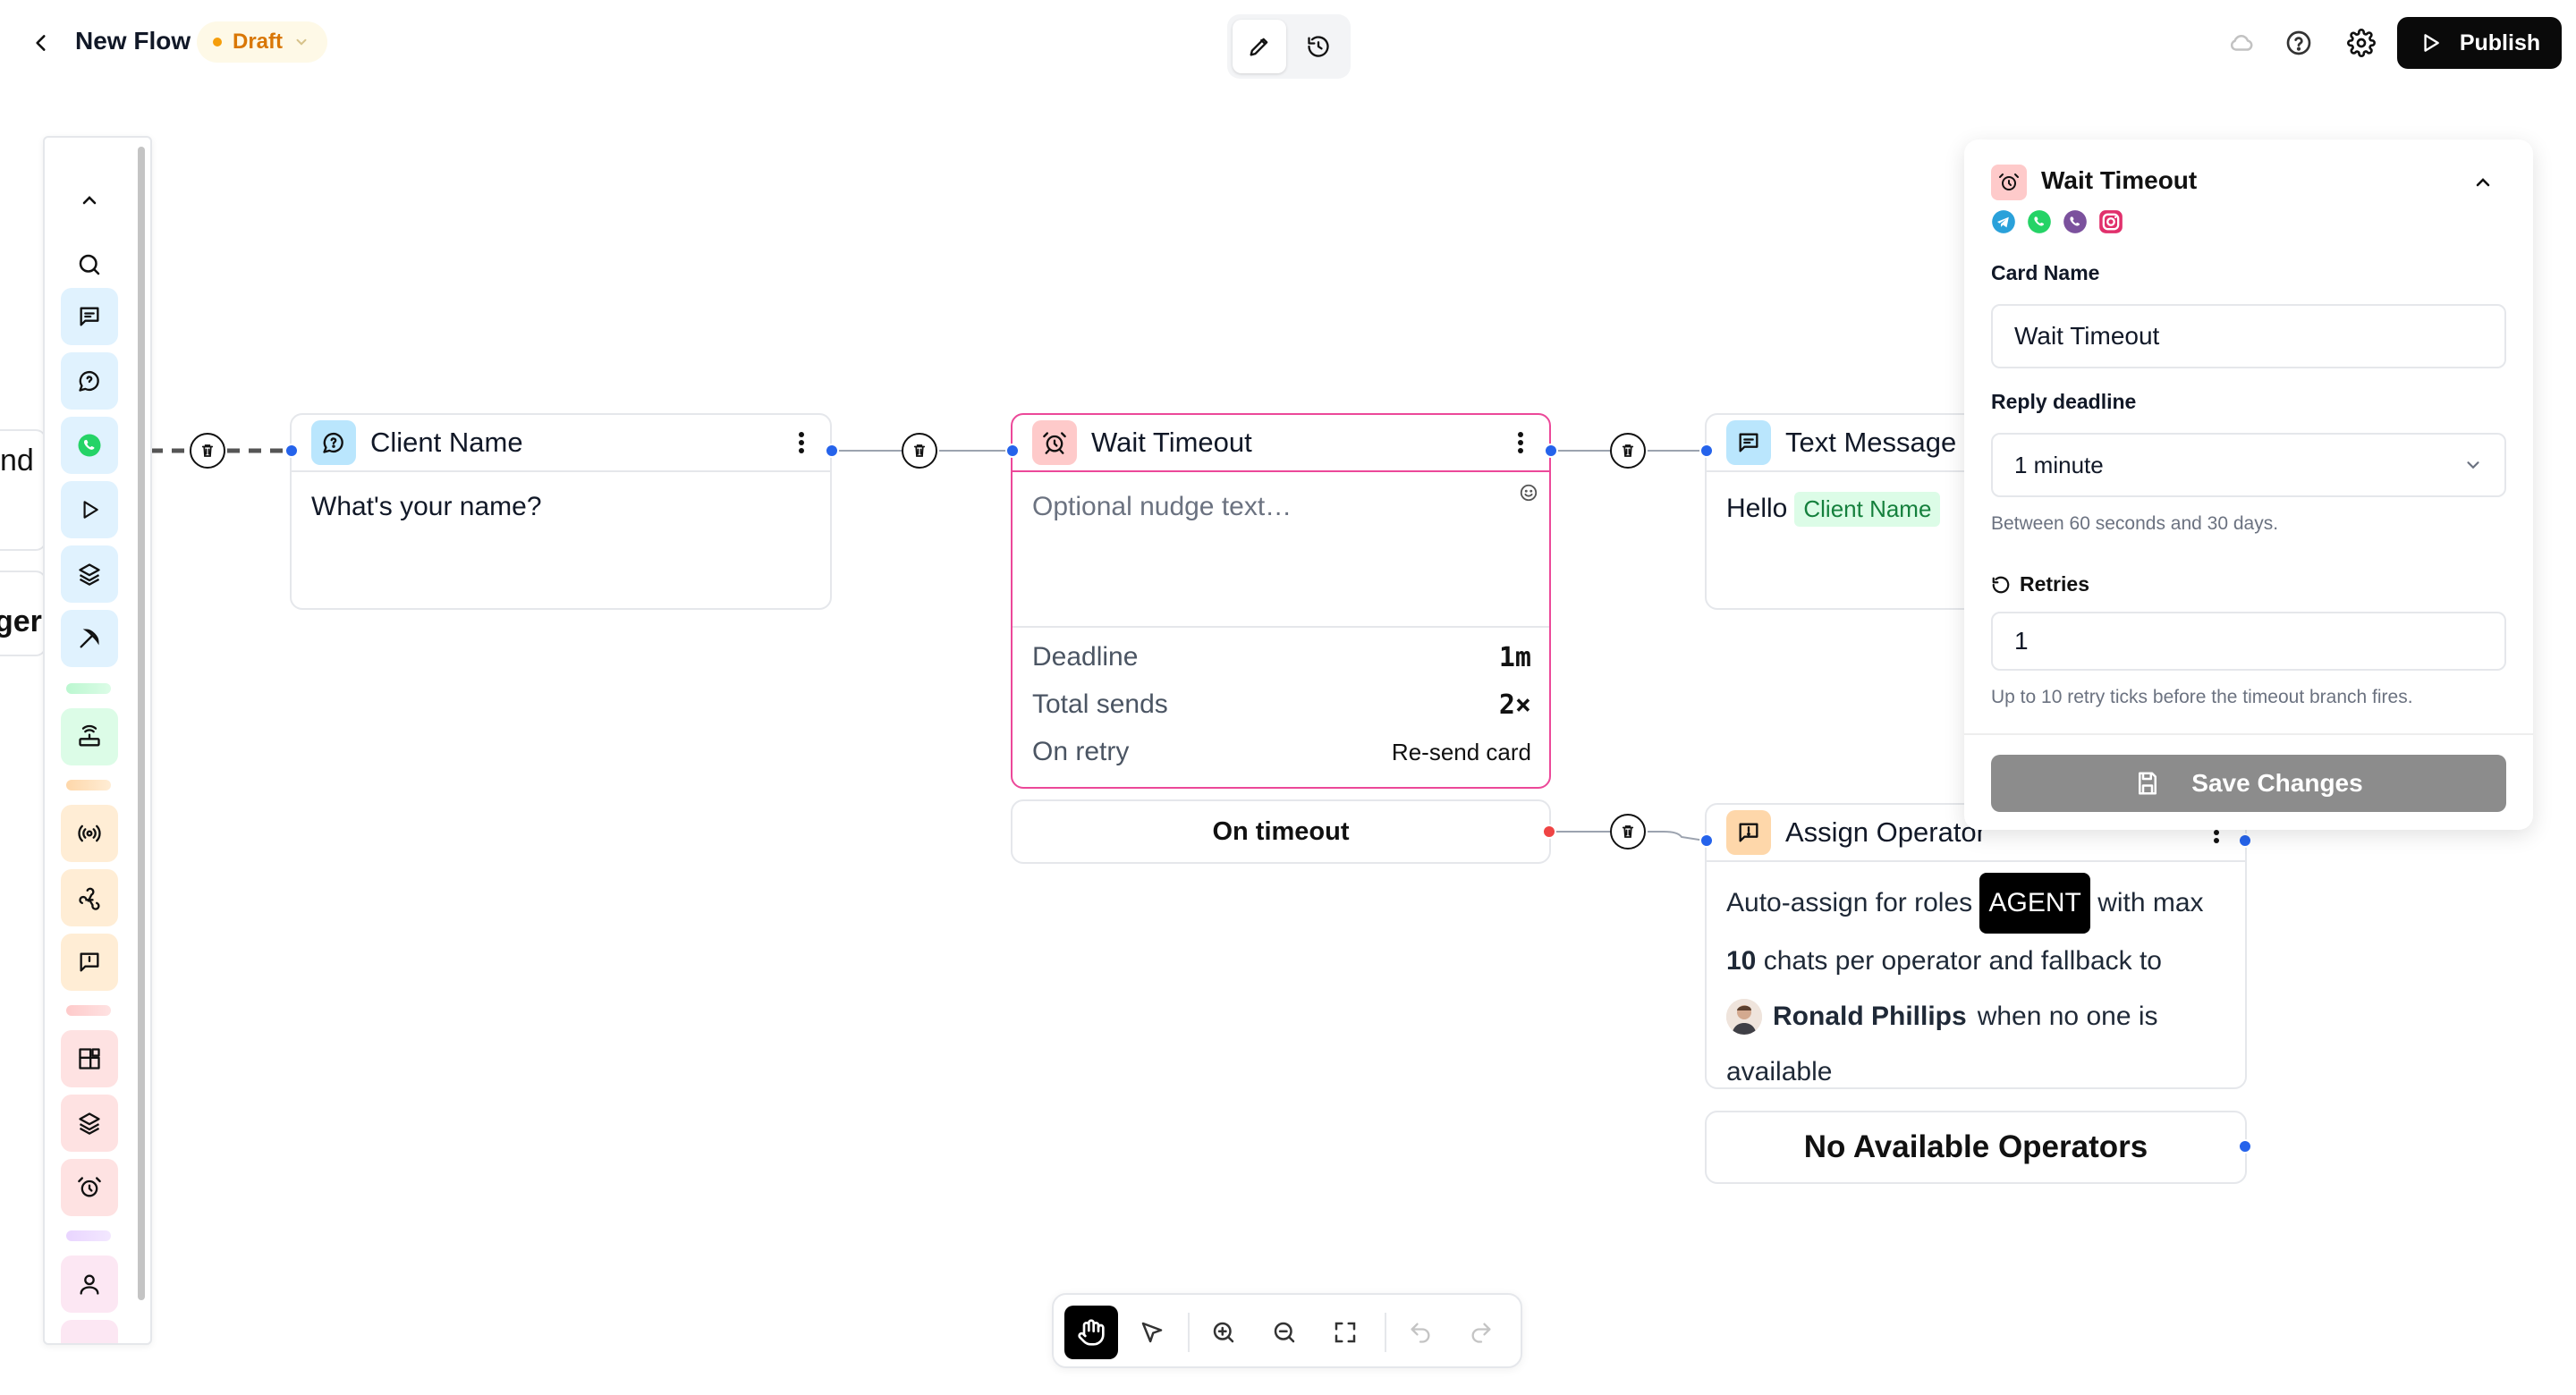 The height and width of the screenshot is (1395, 2576). What do you see at coordinates (89, 1284) in the screenshot?
I see `palette-user` at bounding box center [89, 1284].